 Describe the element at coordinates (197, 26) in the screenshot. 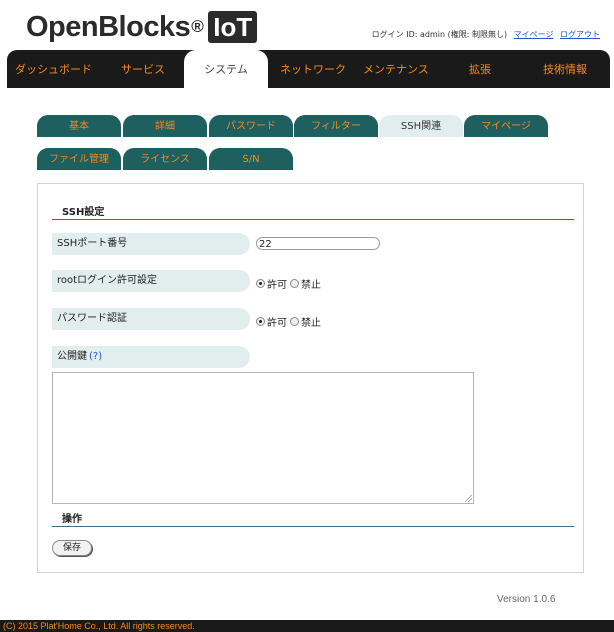

I see `brand-registered-mark: ®` at that location.